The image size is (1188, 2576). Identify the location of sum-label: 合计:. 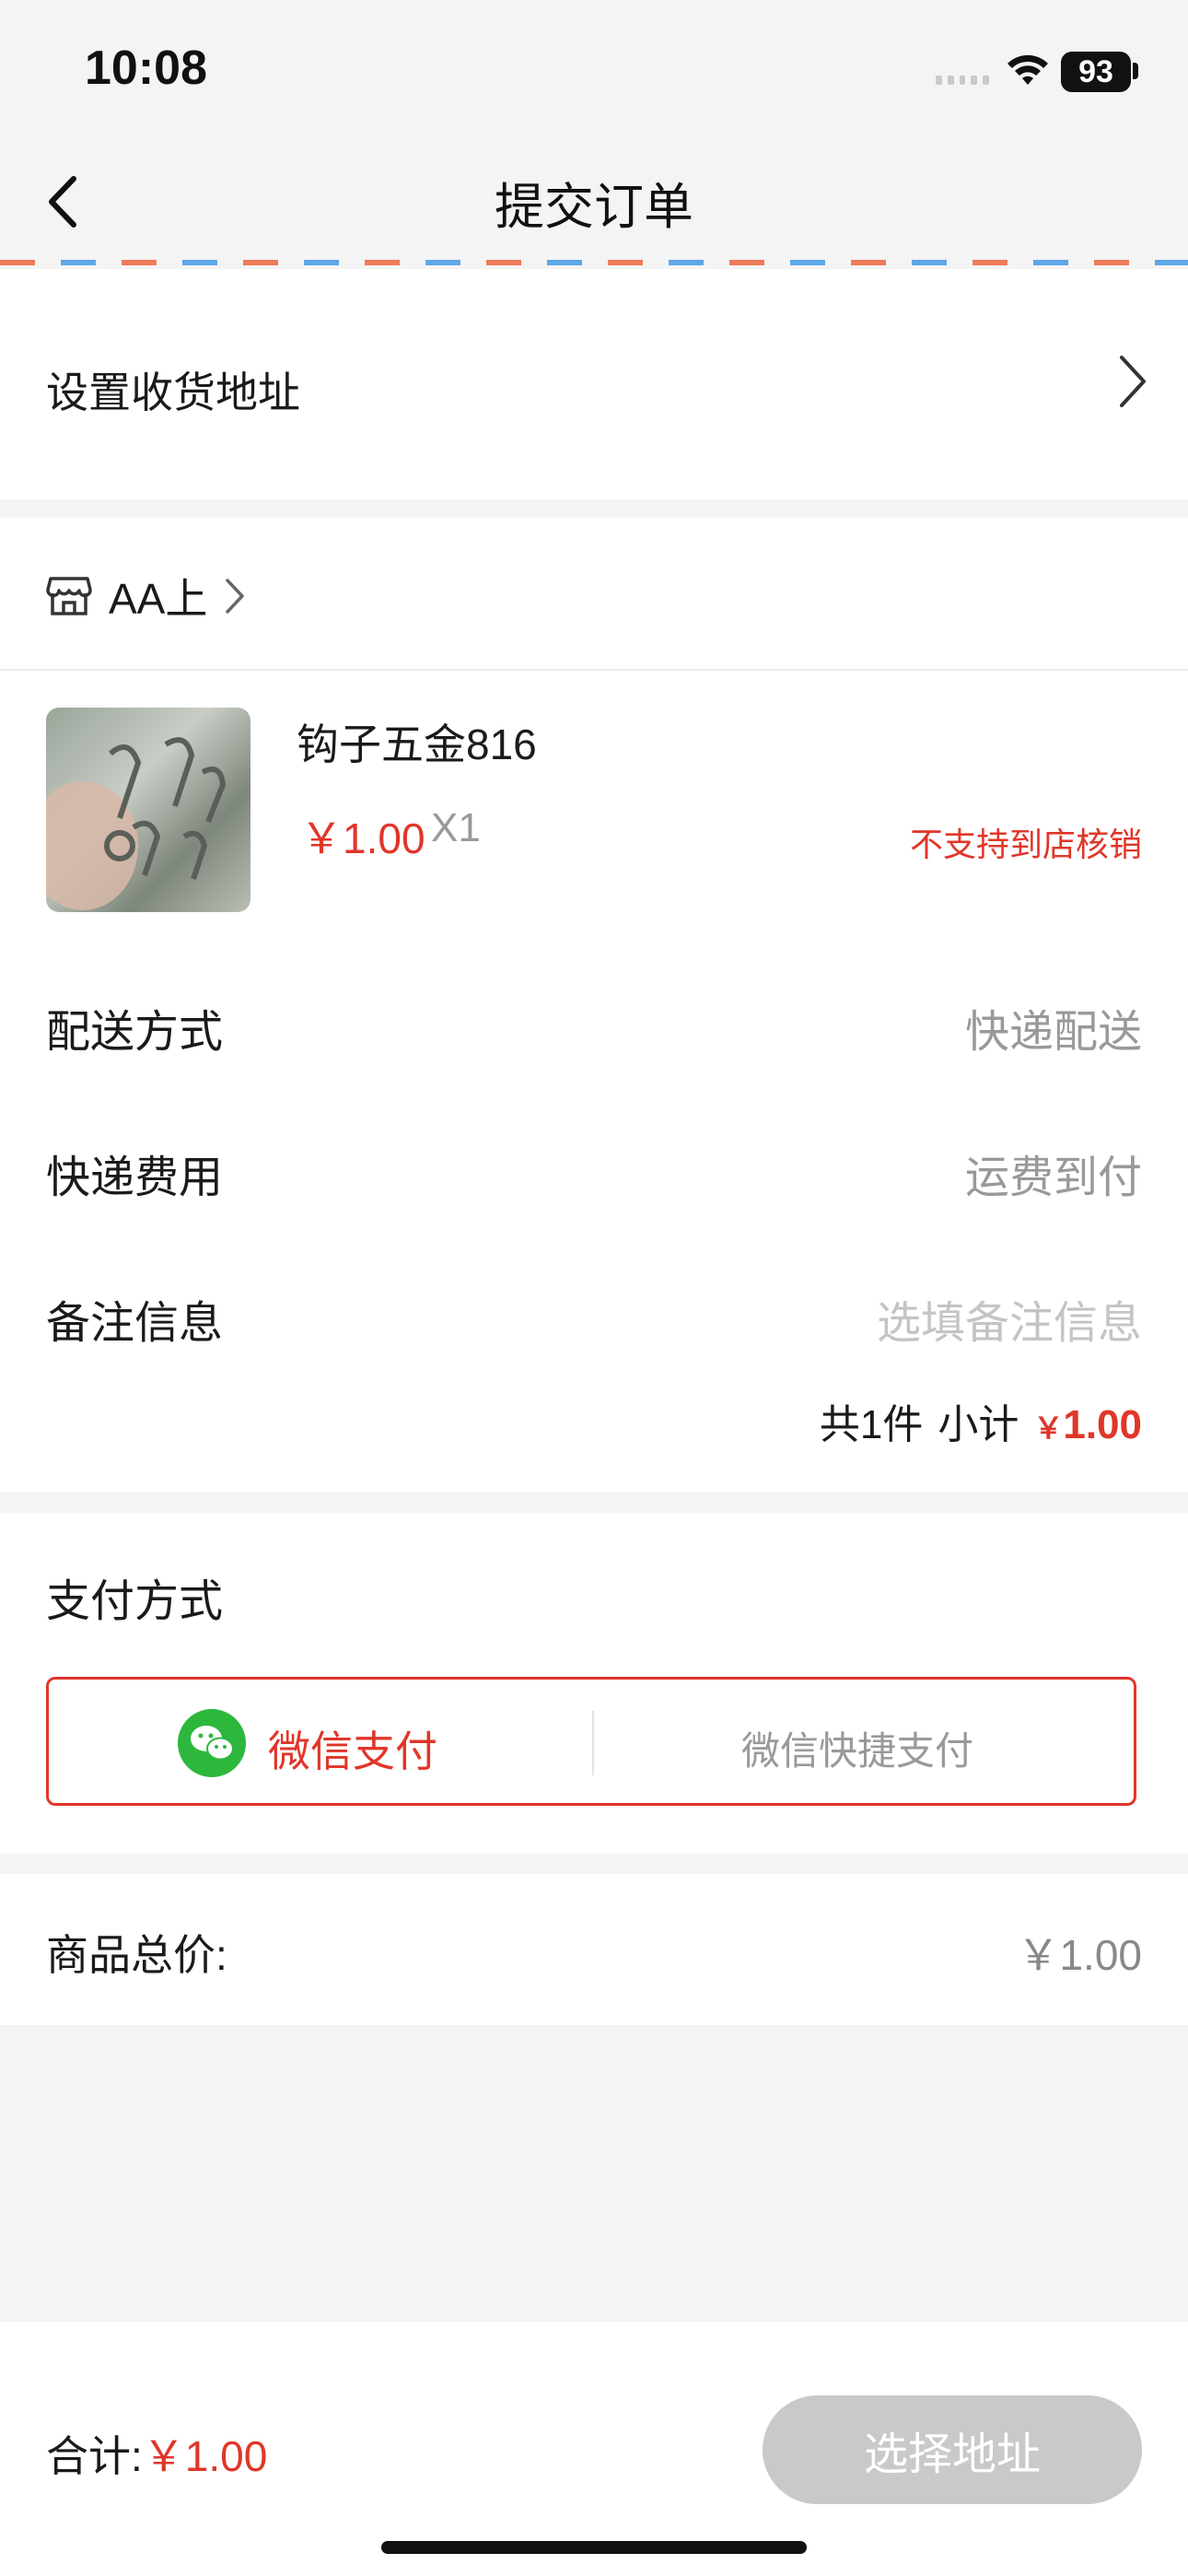
(94, 2456).